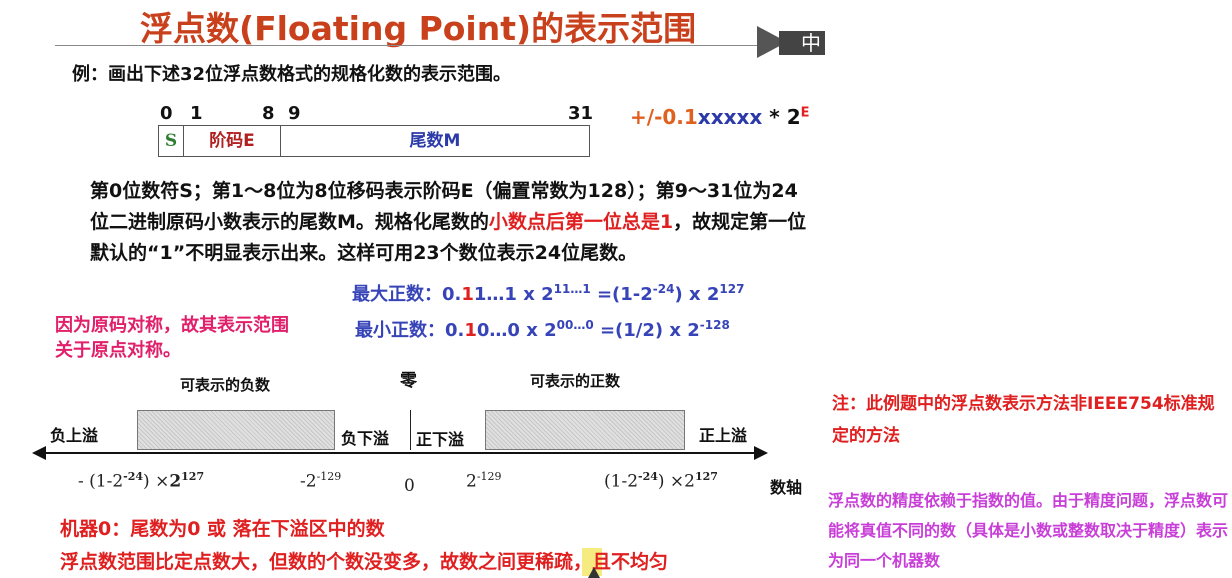  I want to click on tick-pos-min-exp: -129, so click(489, 476).